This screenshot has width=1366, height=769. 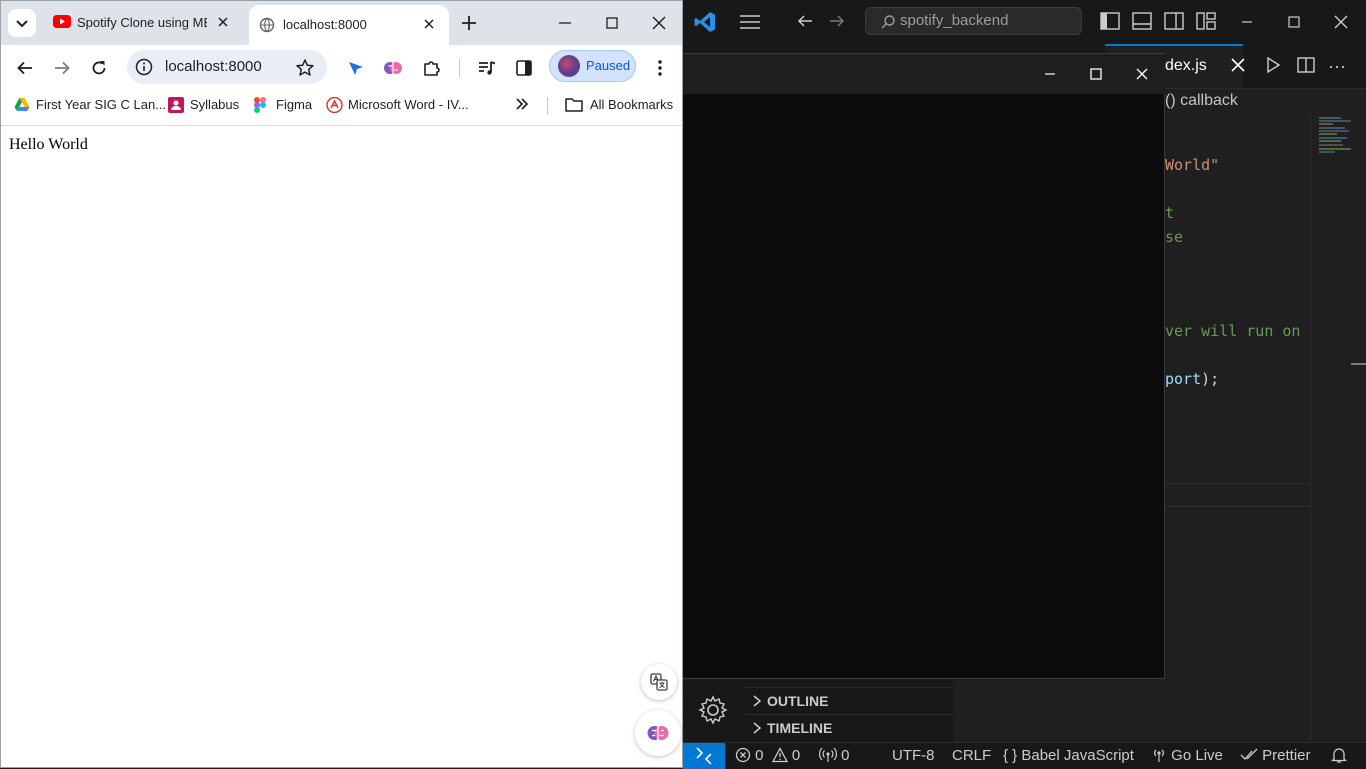 I want to click on notifications-bell-icon, so click(x=1339, y=755).